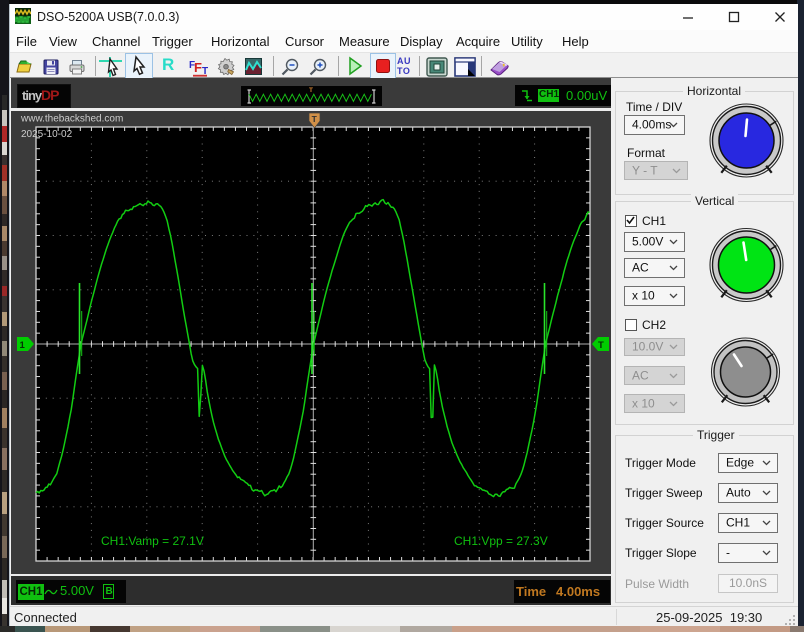  What do you see at coordinates (23, 345) in the screenshot?
I see `svg-text: 1` at bounding box center [23, 345].